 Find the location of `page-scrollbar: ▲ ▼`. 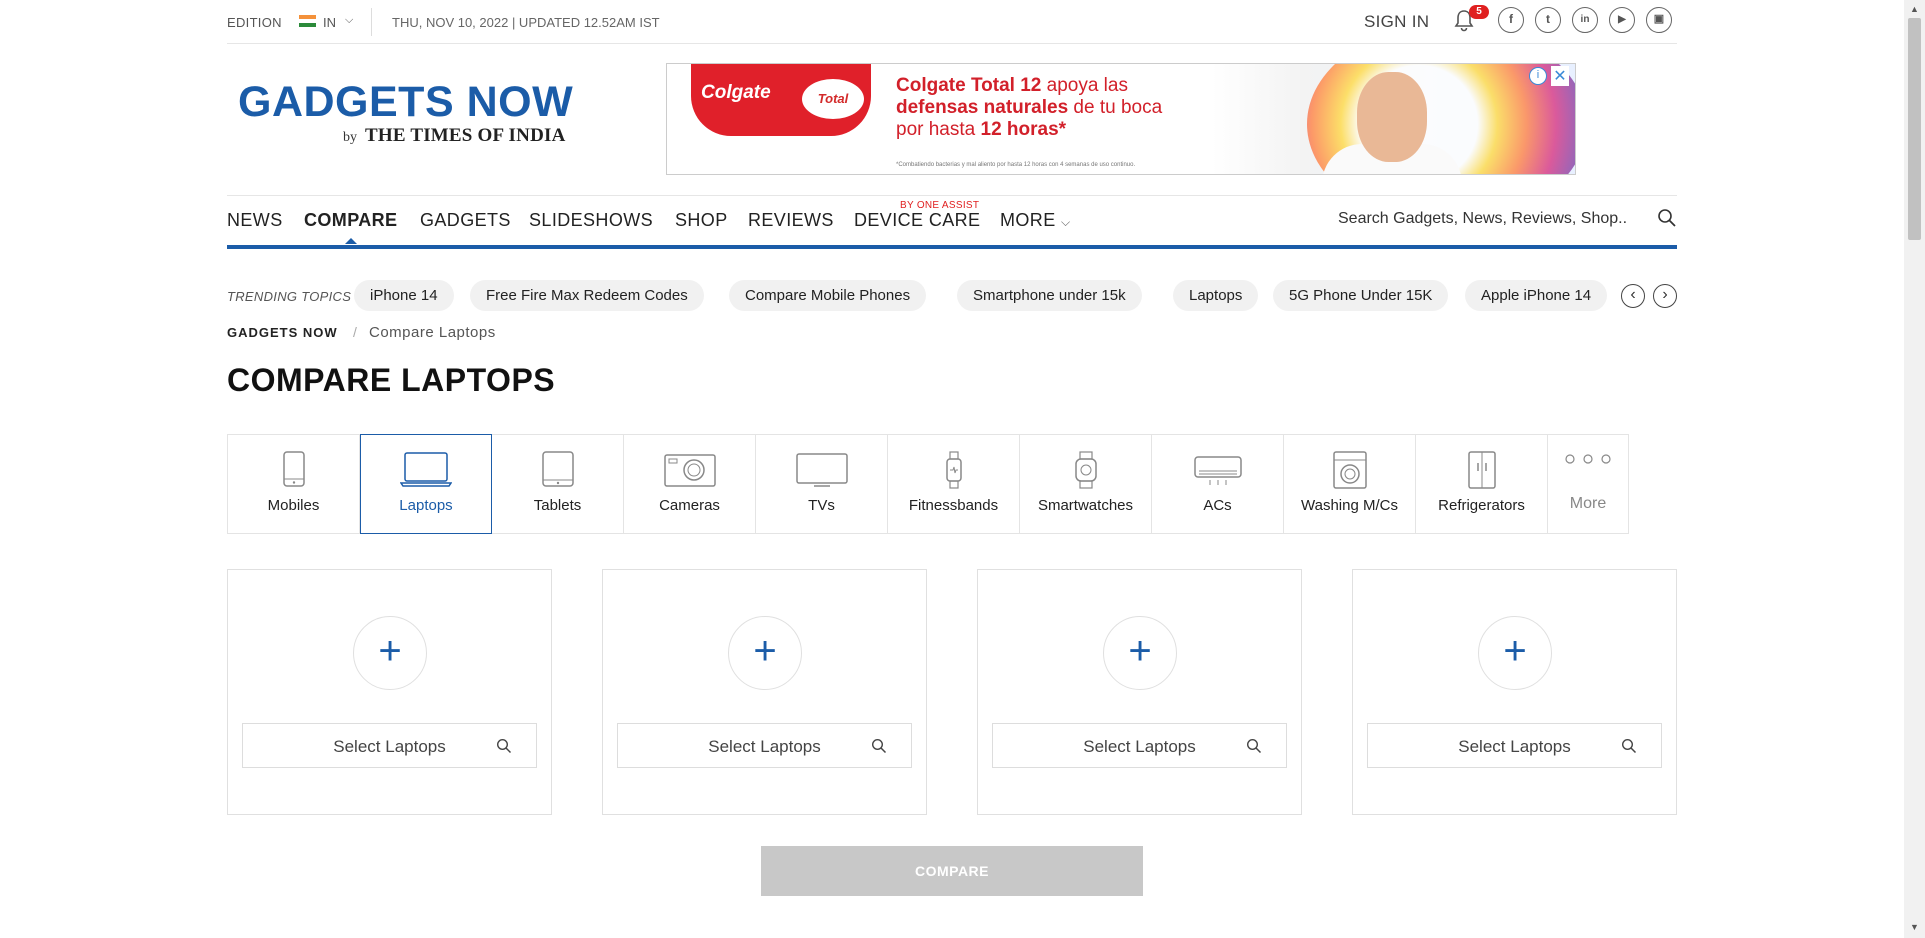

page-scrollbar: ▲ ▼ is located at coordinates (1914, 469).